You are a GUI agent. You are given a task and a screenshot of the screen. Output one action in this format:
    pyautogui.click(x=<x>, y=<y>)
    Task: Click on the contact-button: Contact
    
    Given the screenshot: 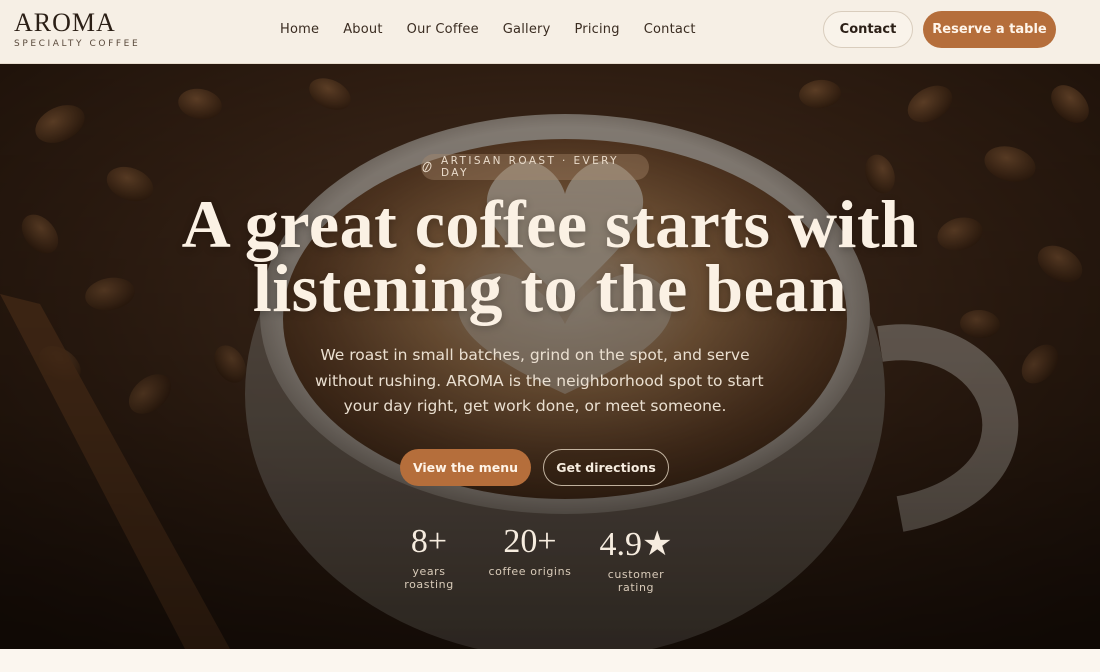 What is the action you would take?
    pyautogui.click(x=868, y=29)
    